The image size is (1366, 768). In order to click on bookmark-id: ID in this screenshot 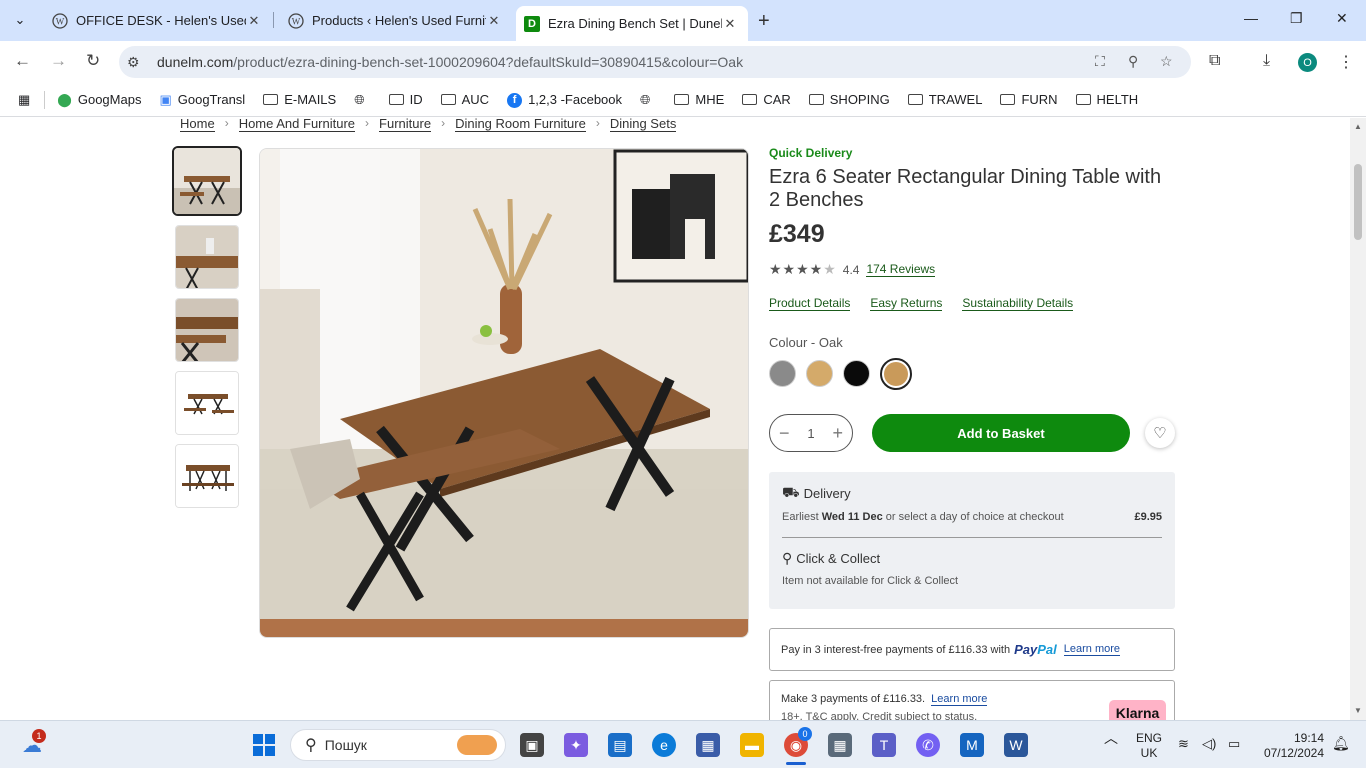, I will do `click(405, 99)`.